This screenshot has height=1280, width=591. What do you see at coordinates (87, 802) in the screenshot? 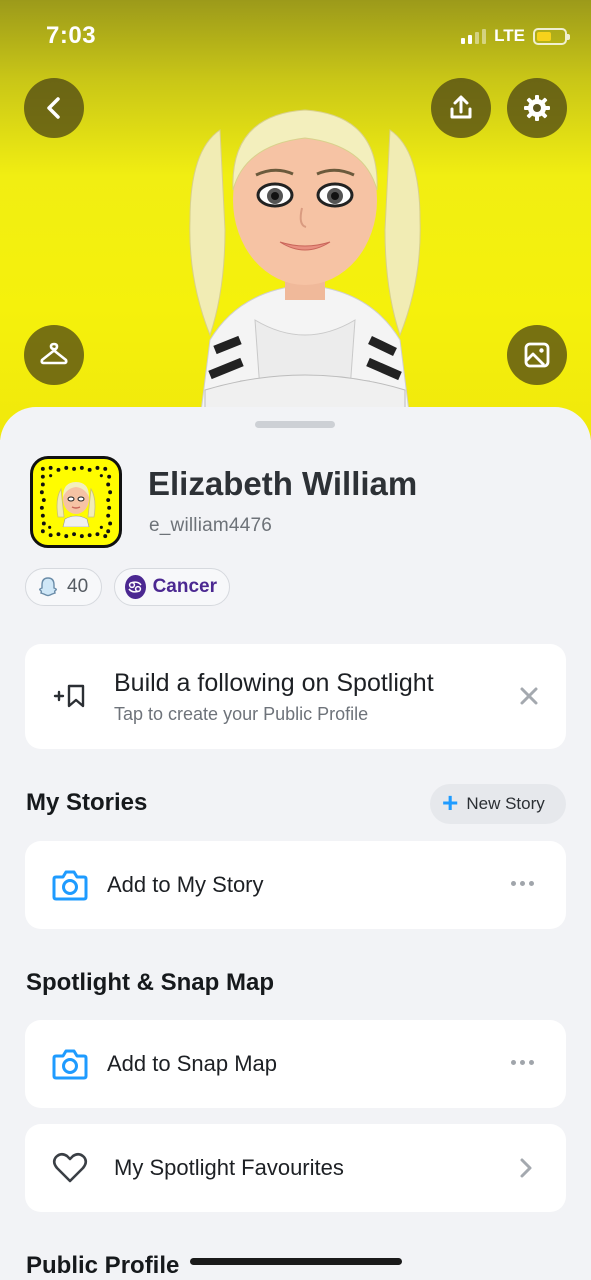
I see `my-stories-heading: My Stories` at bounding box center [87, 802].